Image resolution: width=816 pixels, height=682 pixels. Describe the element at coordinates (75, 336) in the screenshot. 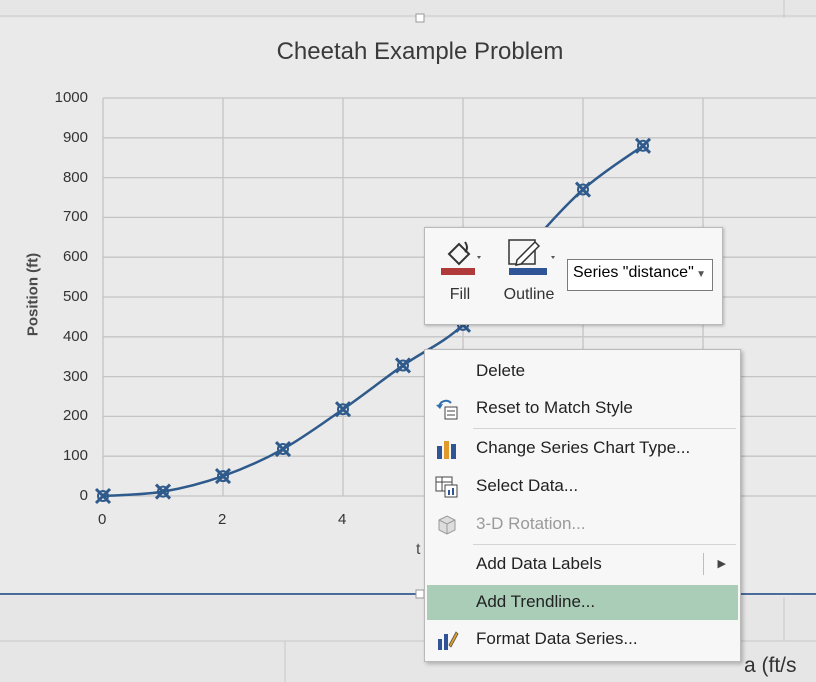

I see `y-tick-label: 400` at that location.